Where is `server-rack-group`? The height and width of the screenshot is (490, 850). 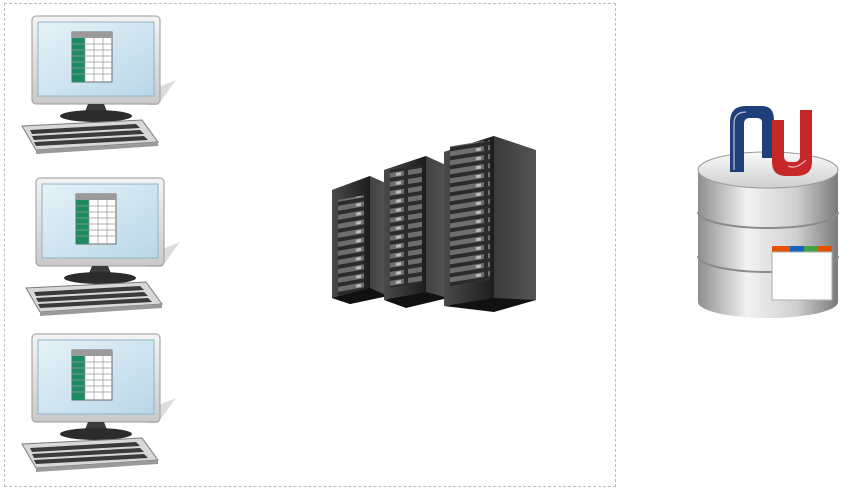
server-rack-group is located at coordinates (433, 220).